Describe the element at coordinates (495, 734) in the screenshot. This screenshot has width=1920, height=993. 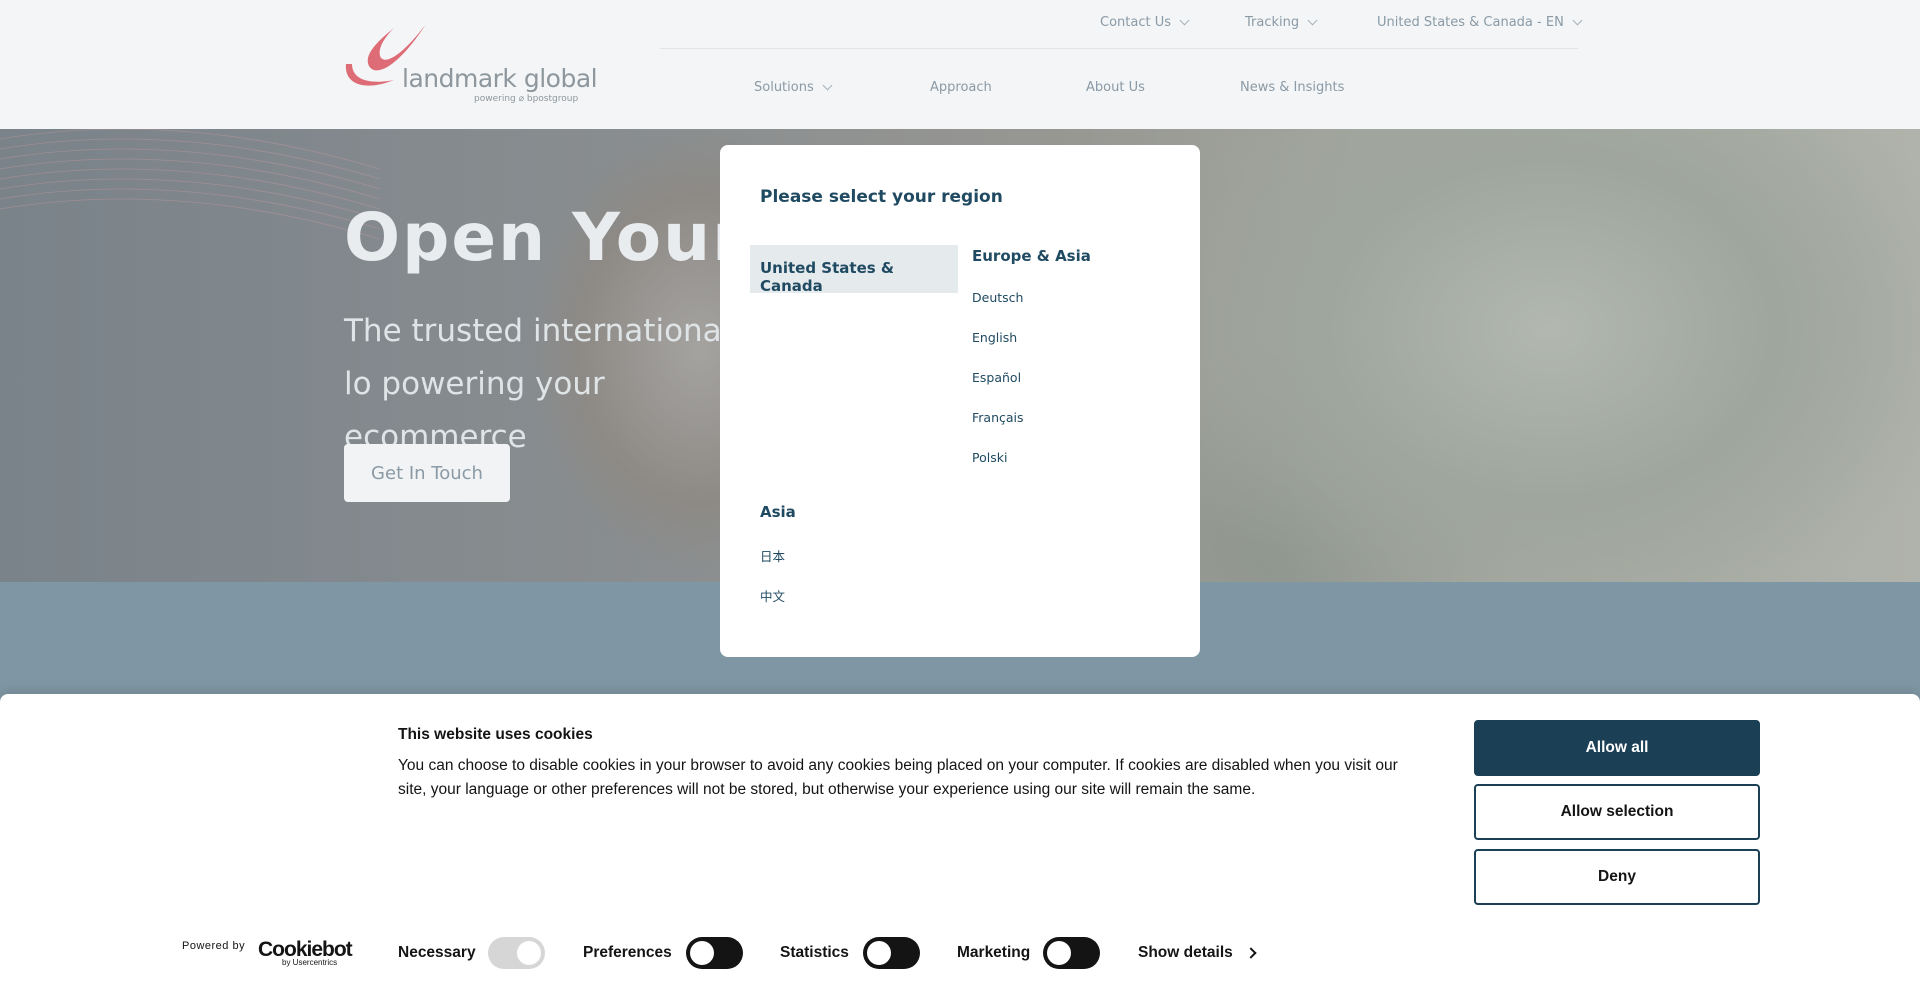
I see `cookie-banner-title: This website uses cookies` at that location.